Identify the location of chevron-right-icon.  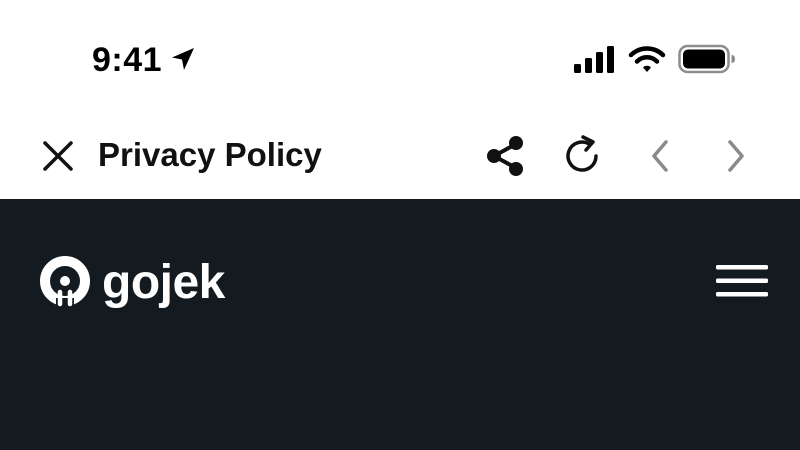
(736, 156).